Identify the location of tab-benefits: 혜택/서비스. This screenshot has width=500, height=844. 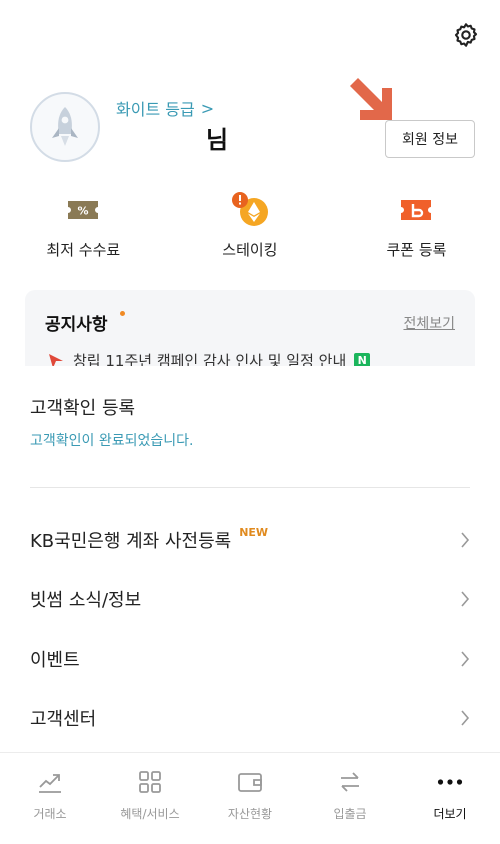
(150, 798).